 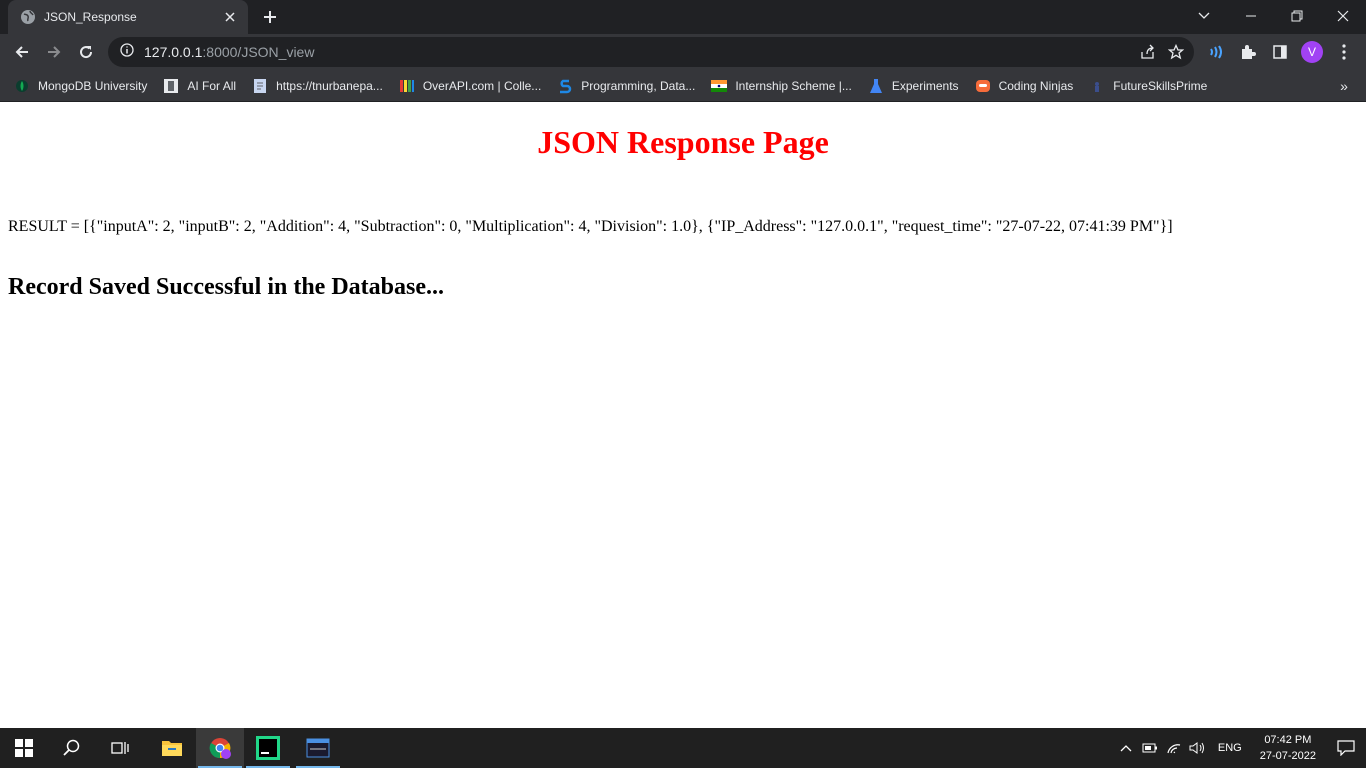 I want to click on tab-strip: JSON_Response, so click(x=683, y=17).